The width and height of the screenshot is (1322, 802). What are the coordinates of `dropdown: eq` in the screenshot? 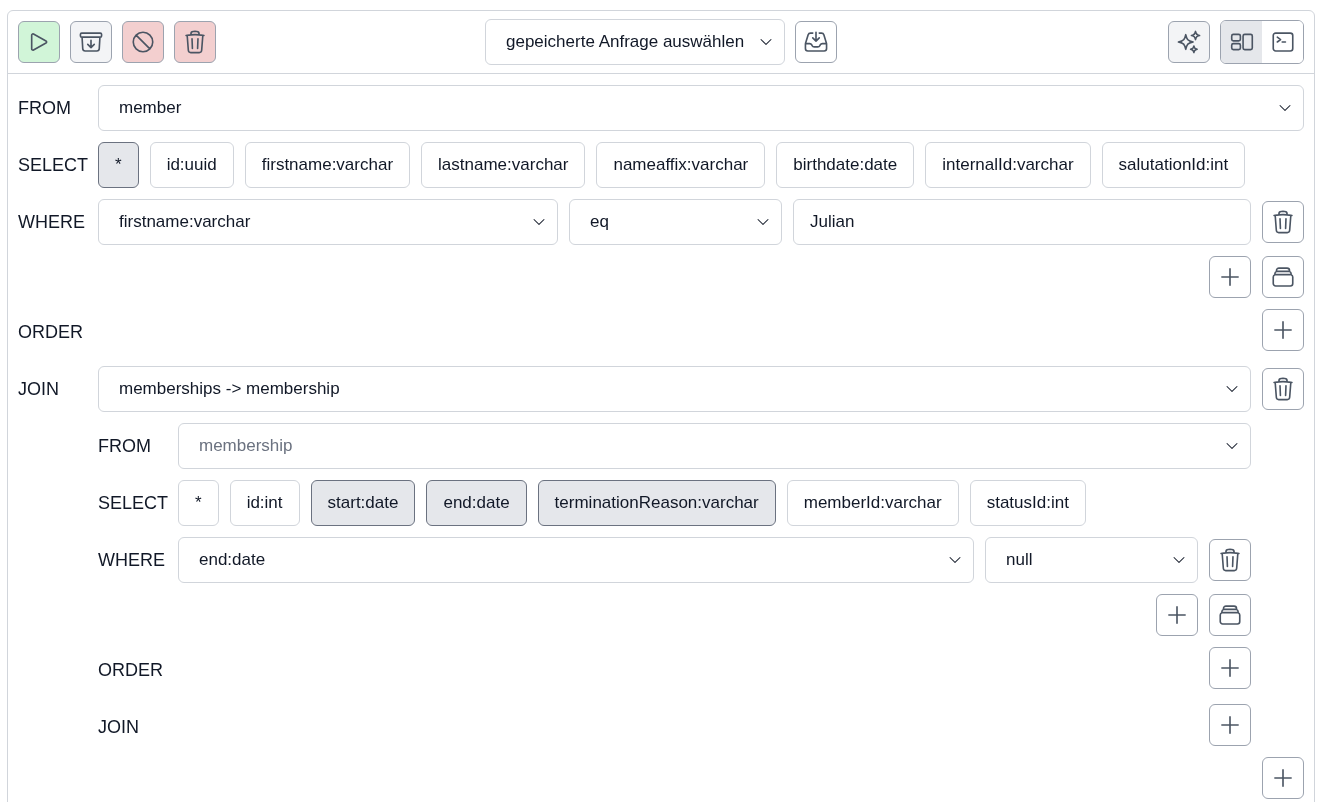 It's located at (675, 222).